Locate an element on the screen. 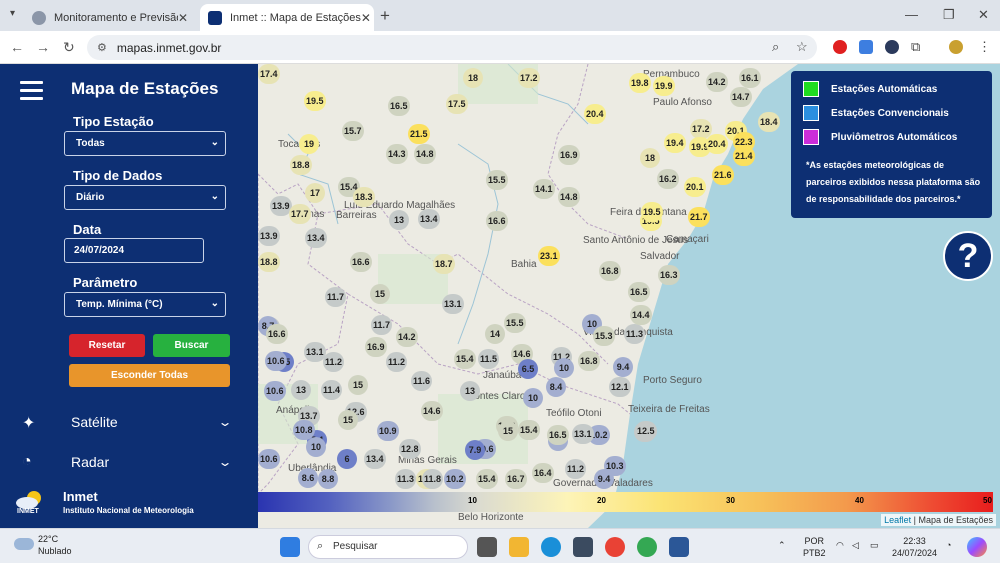 This screenshot has width=1000, height=563. browser-tab-inmet: Inmet :: Mapa de Estações ✕ is located at coordinates (287, 17).